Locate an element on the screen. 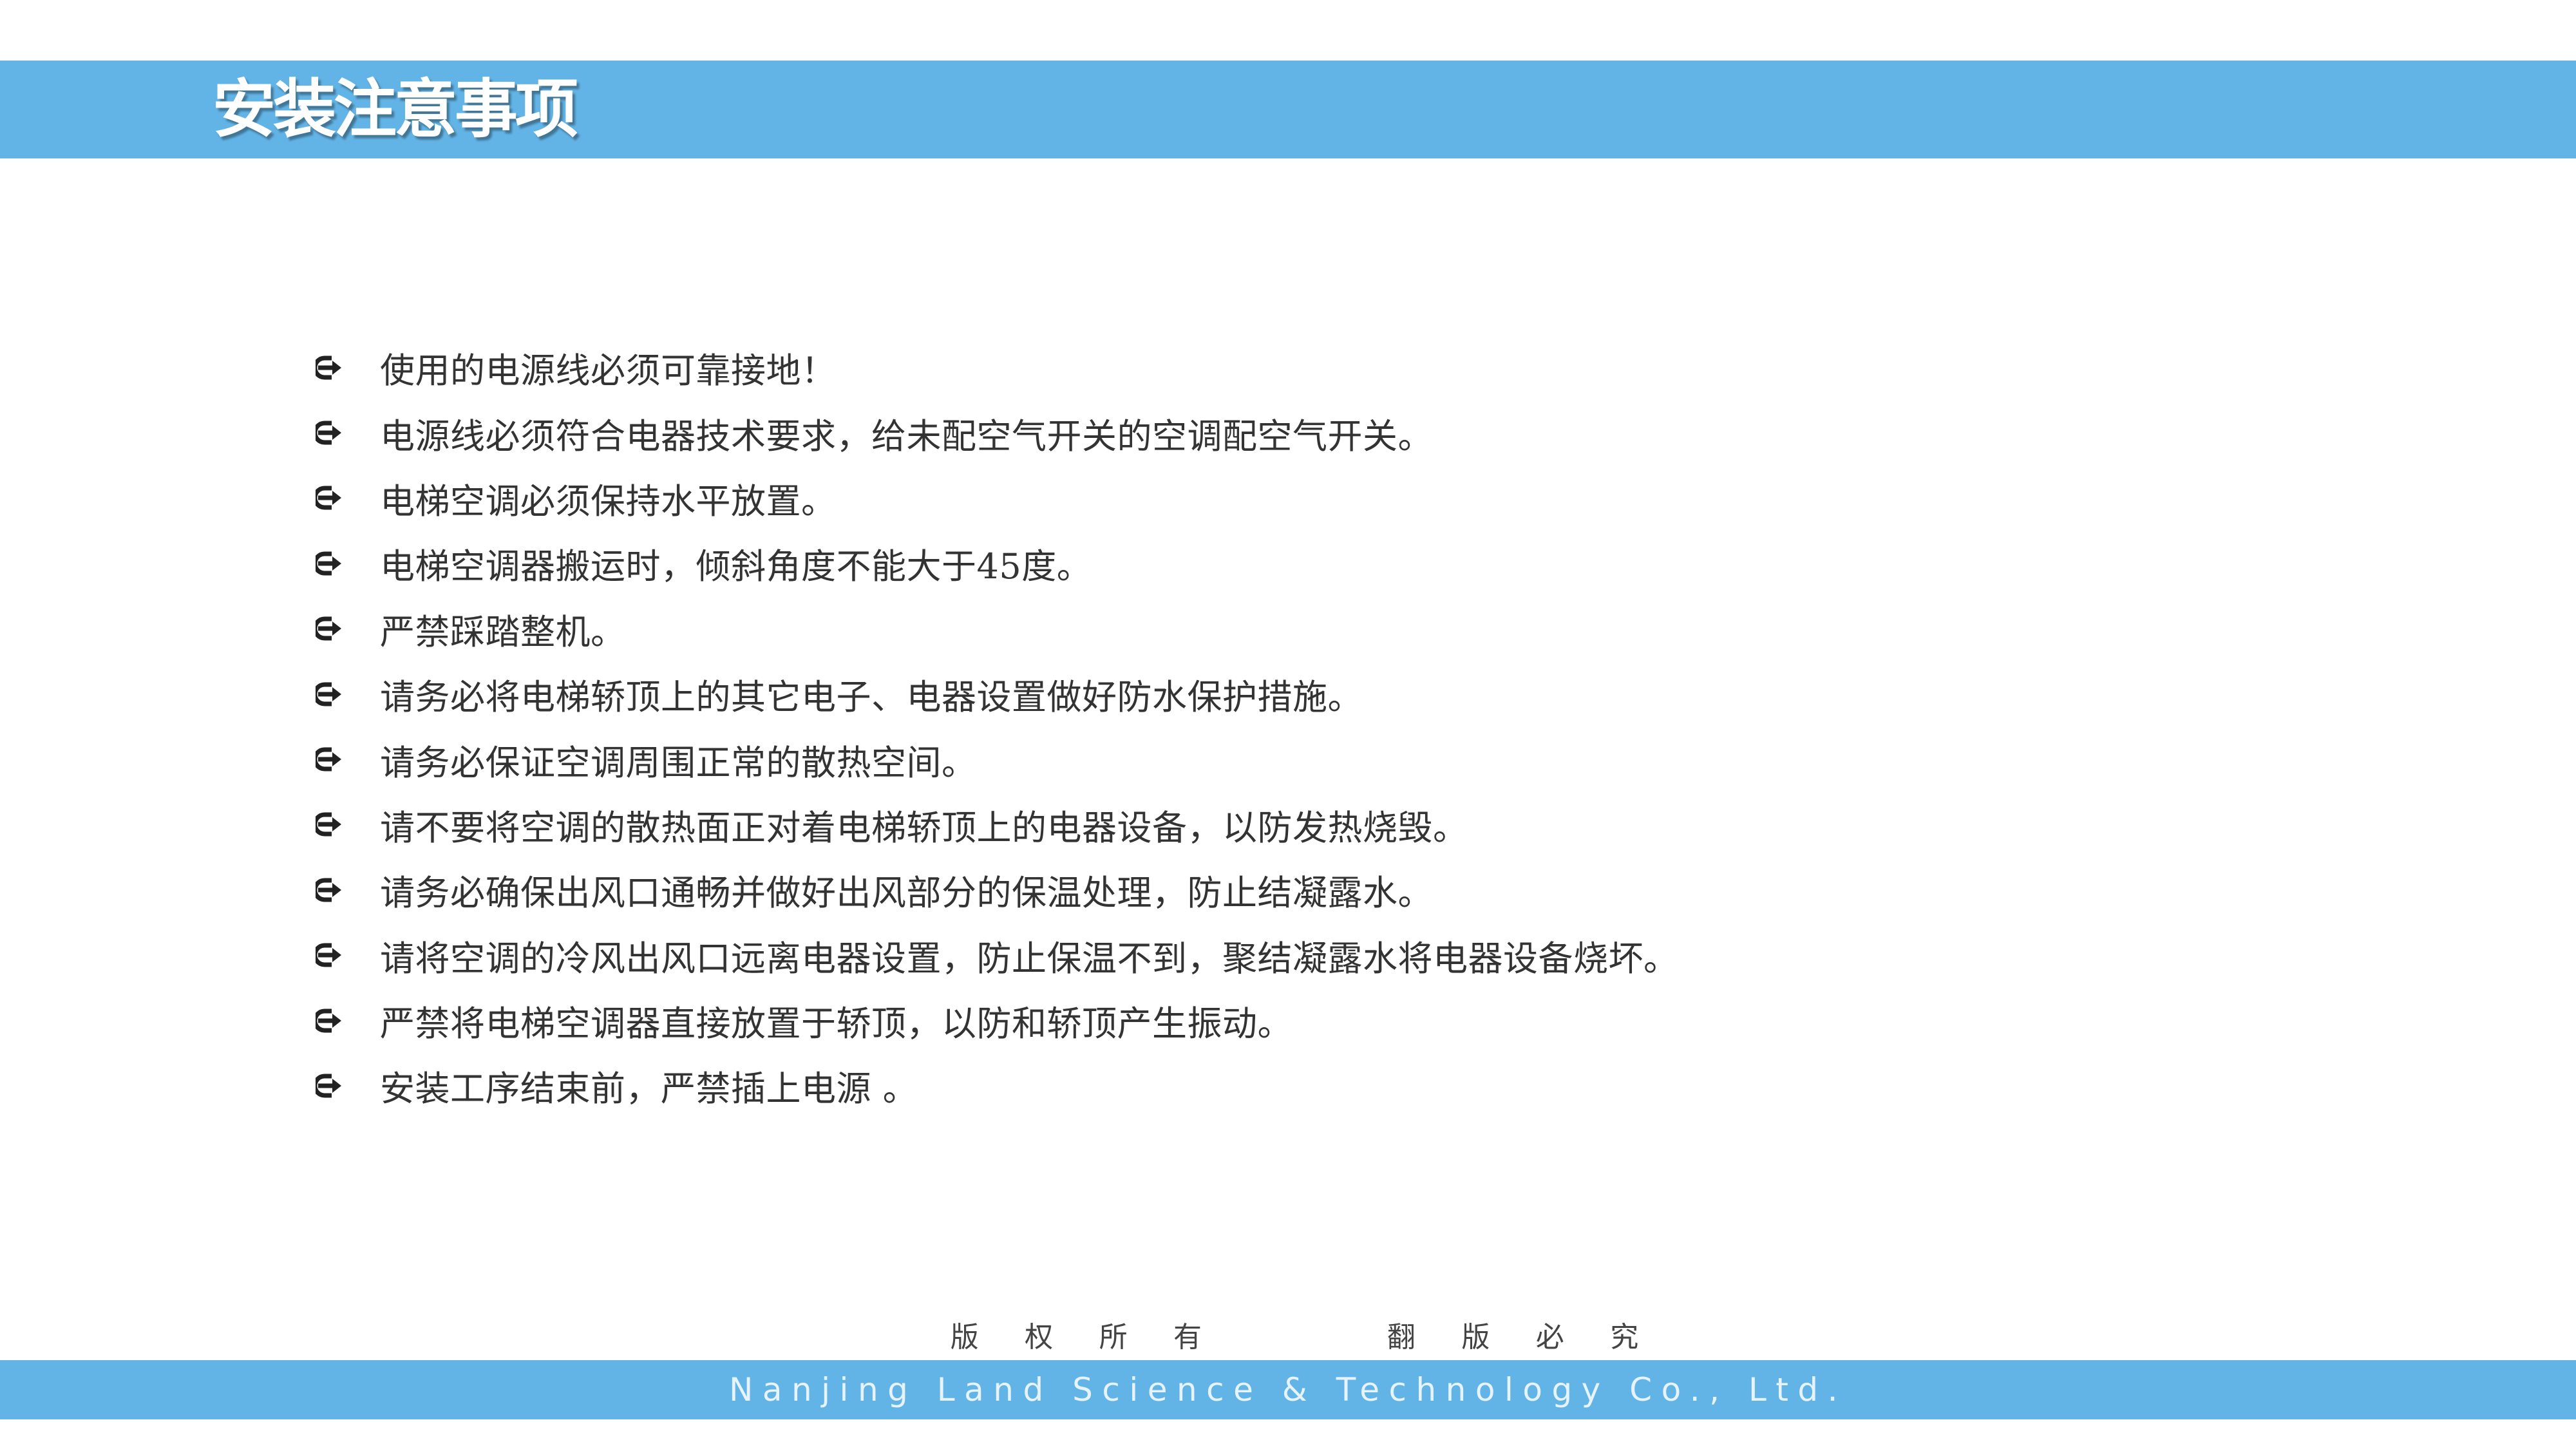 The image size is (2576, 1449). list-item: 安装工序结束前，严禁插上电源 。 is located at coordinates (1346, 1085).